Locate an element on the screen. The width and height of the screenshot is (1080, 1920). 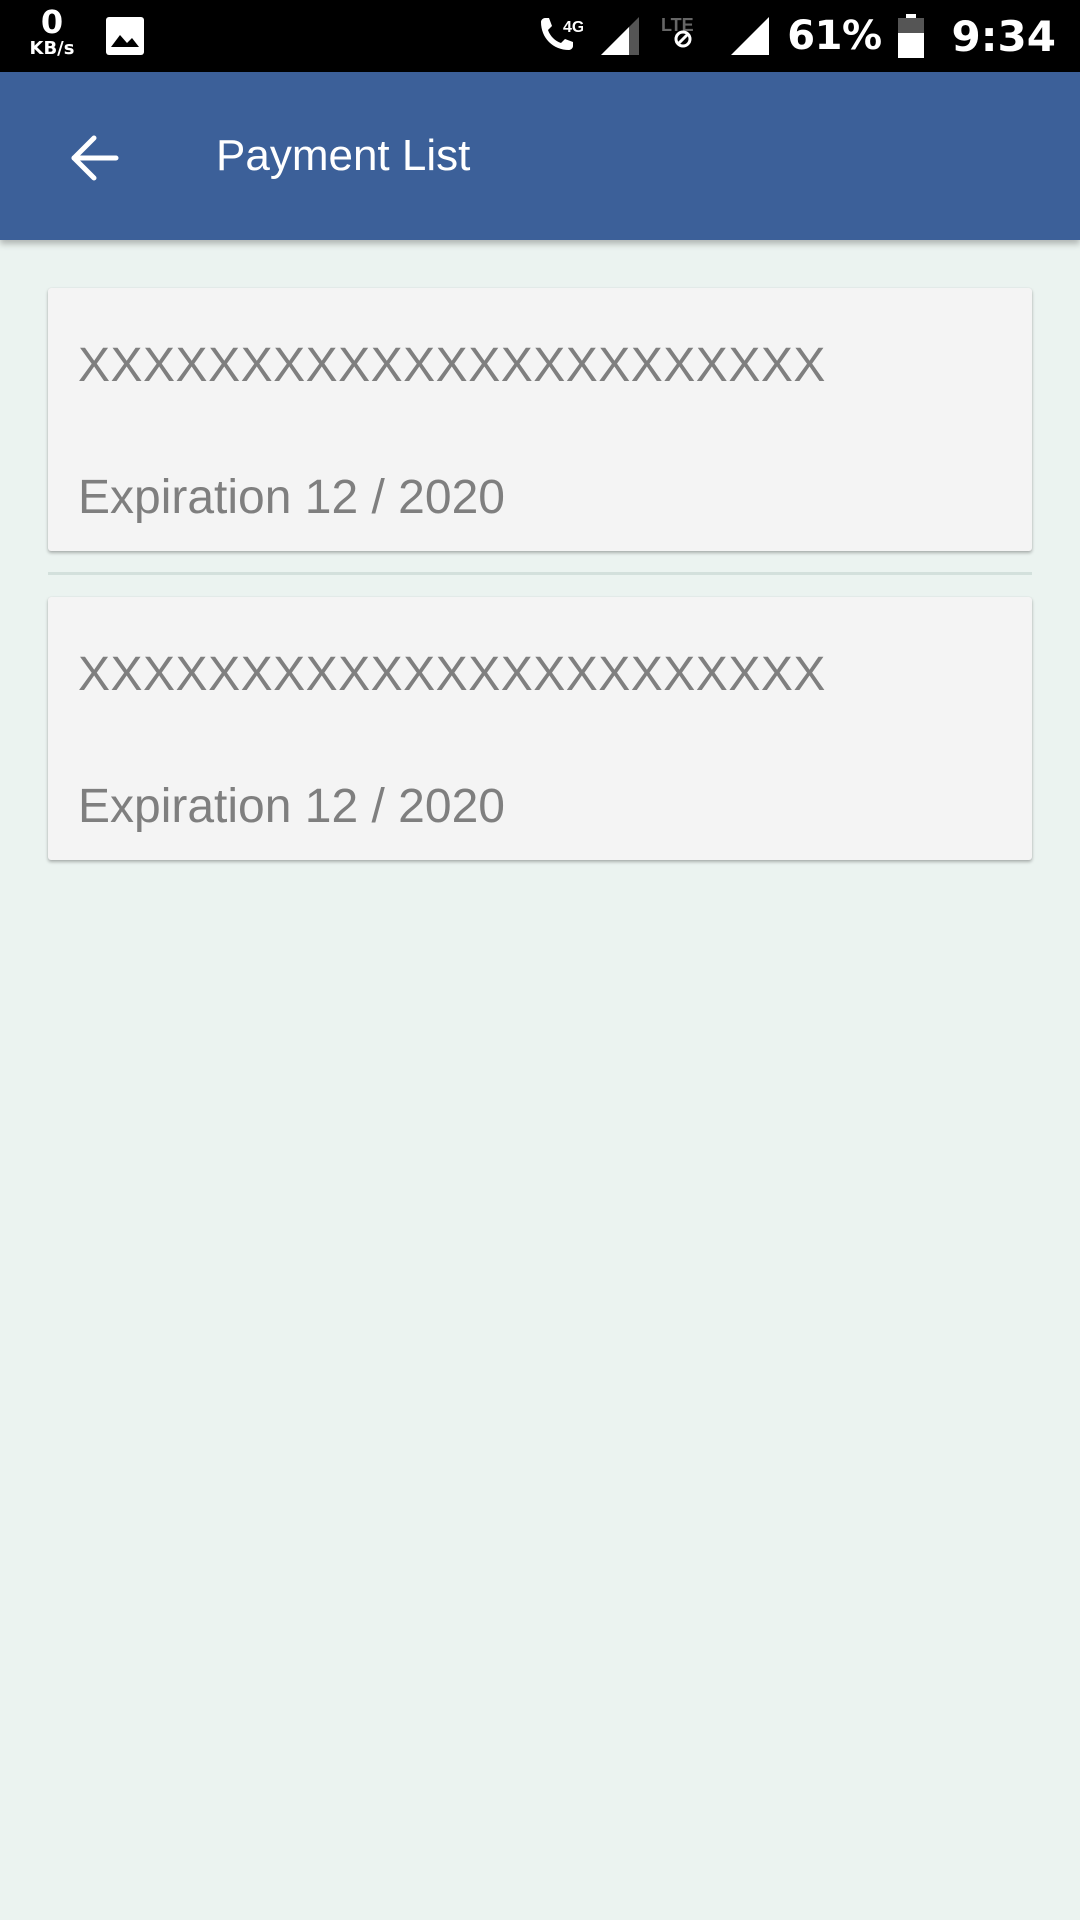
gallery-icon is located at coordinates (125, 36).